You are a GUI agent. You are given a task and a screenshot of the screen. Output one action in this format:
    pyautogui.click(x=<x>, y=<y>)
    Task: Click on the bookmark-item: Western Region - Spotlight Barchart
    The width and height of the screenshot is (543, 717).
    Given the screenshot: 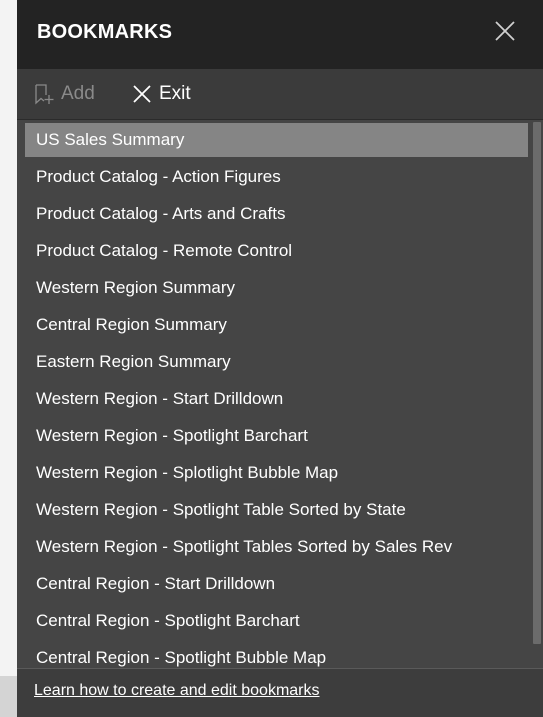 What is the action you would take?
    pyautogui.click(x=276, y=436)
    